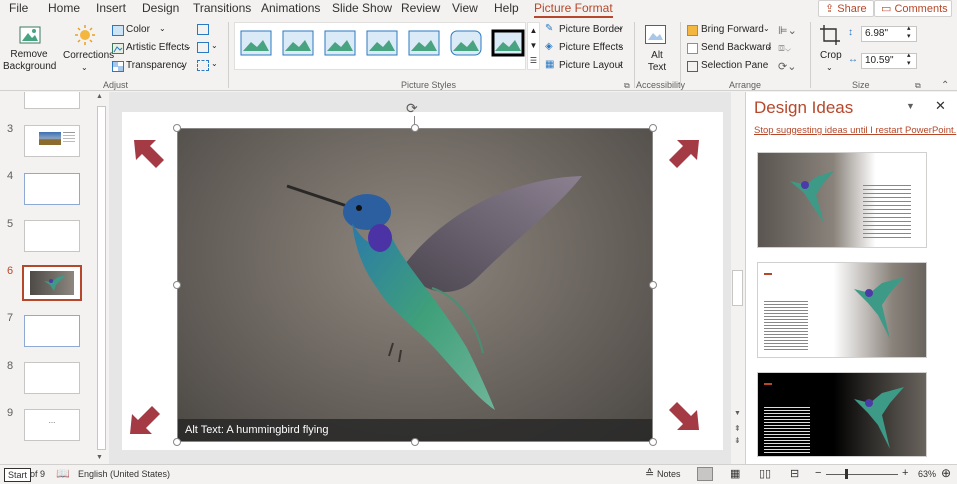  I want to click on slide-scrollbar: ▼ ⇞ ⇟, so click(738, 278).